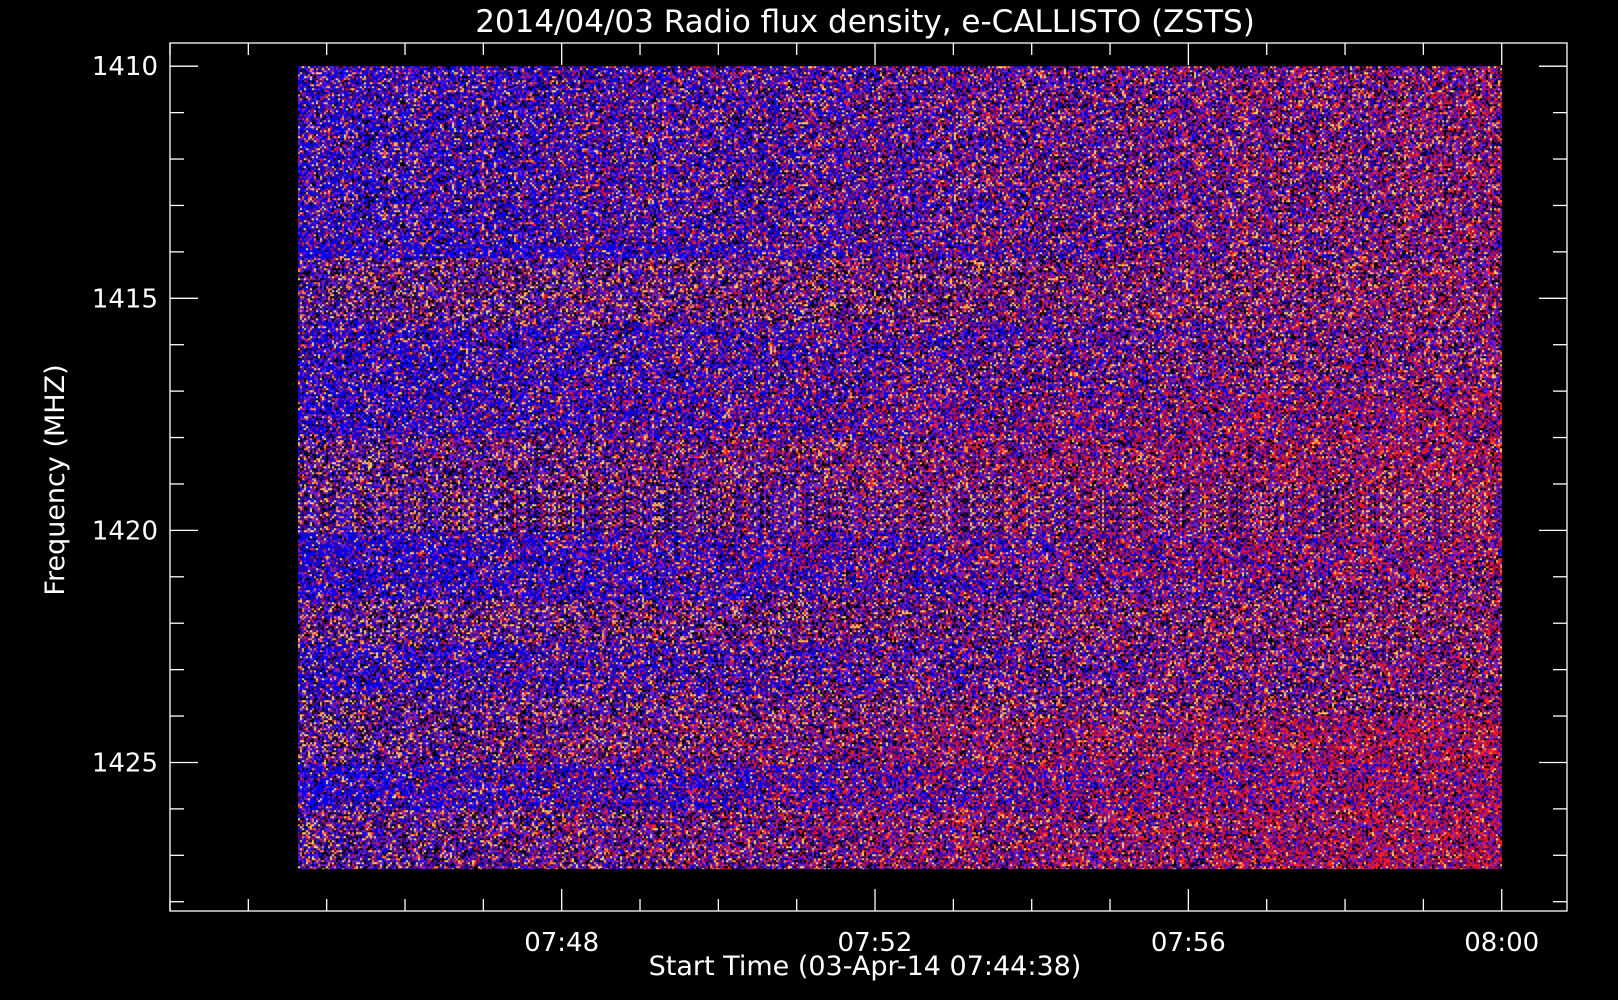 Image resolution: width=1618 pixels, height=1000 pixels. What do you see at coordinates (55, 479) in the screenshot?
I see `y-axis-label: Frequency (MHZ)` at bounding box center [55, 479].